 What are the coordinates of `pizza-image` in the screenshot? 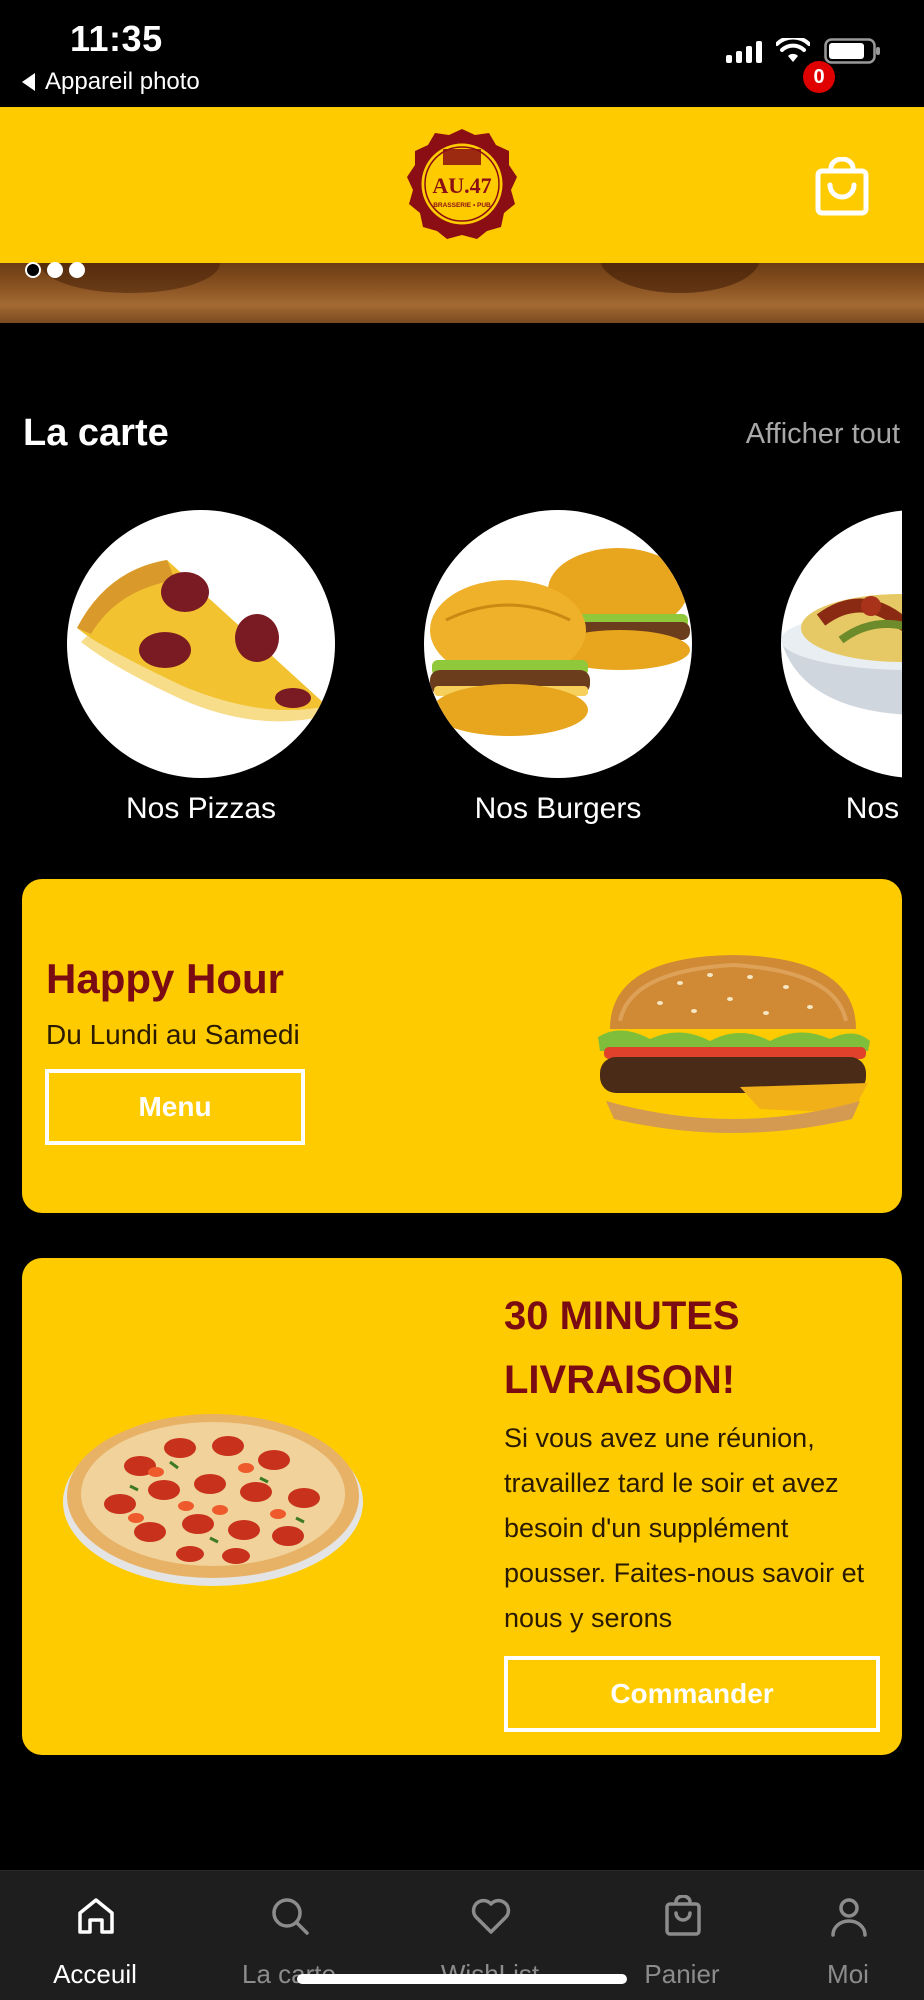 It's located at (213, 1500).